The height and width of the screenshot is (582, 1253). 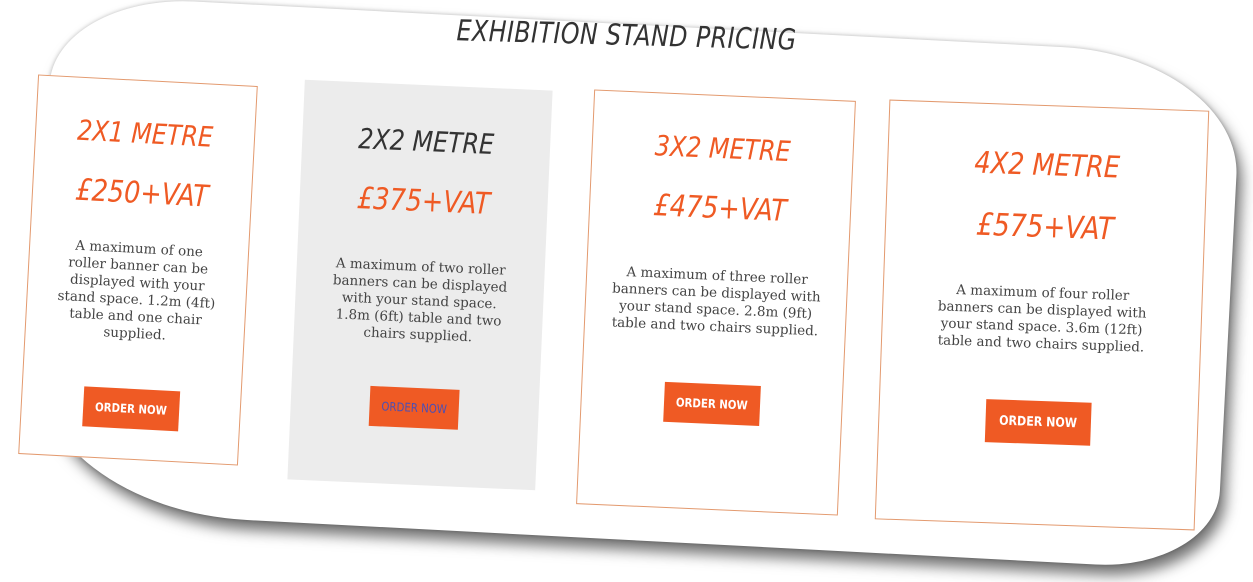 What do you see at coordinates (720, 208) in the screenshot?
I see `card-price: £475+VAT` at bounding box center [720, 208].